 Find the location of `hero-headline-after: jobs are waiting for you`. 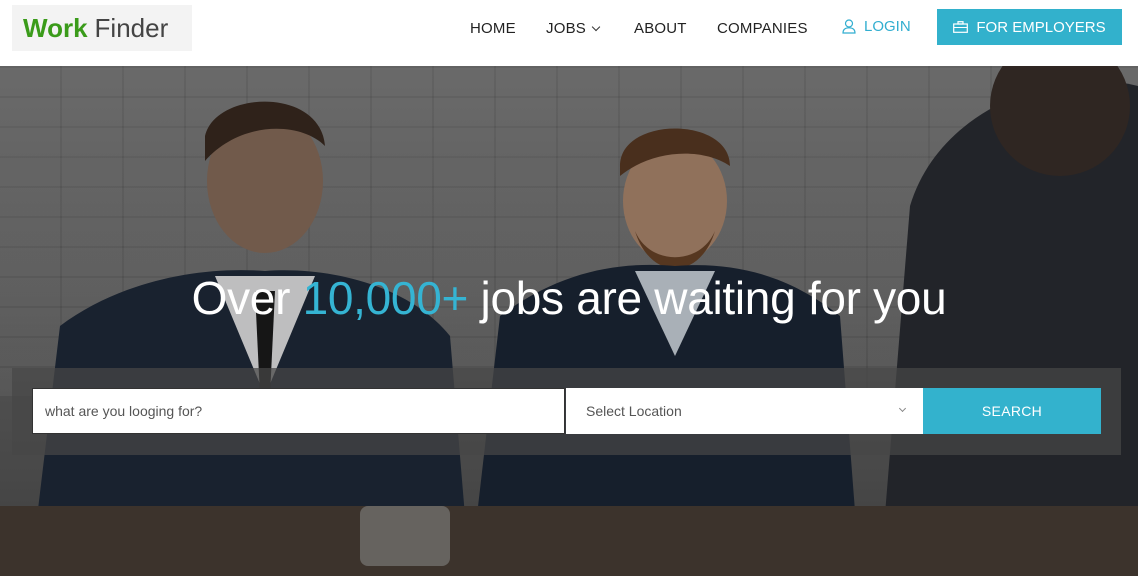

hero-headline-after: jobs are waiting for you is located at coordinates (707, 298).